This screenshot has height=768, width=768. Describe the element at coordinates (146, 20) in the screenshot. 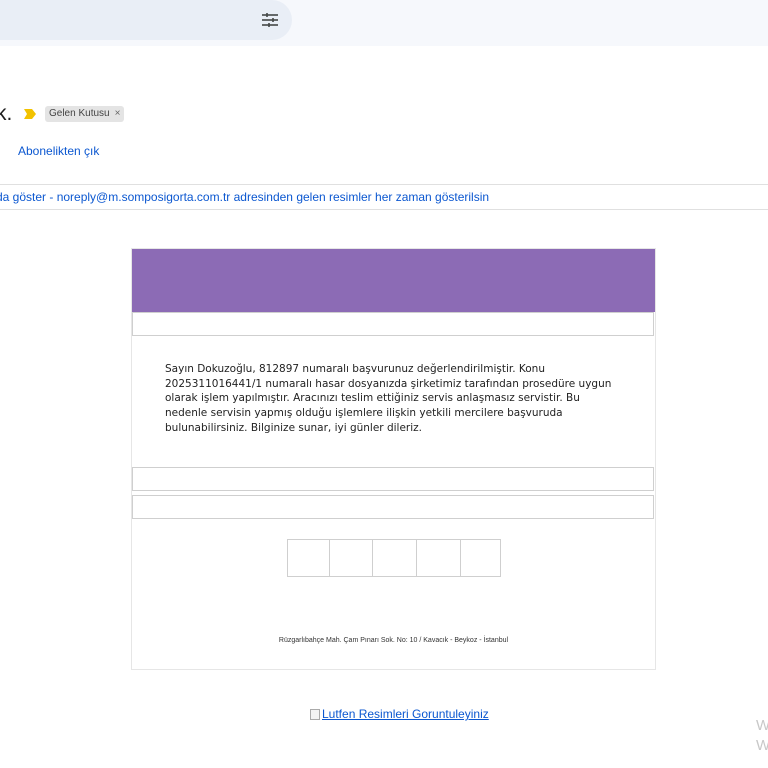

I see `search-bar` at that location.